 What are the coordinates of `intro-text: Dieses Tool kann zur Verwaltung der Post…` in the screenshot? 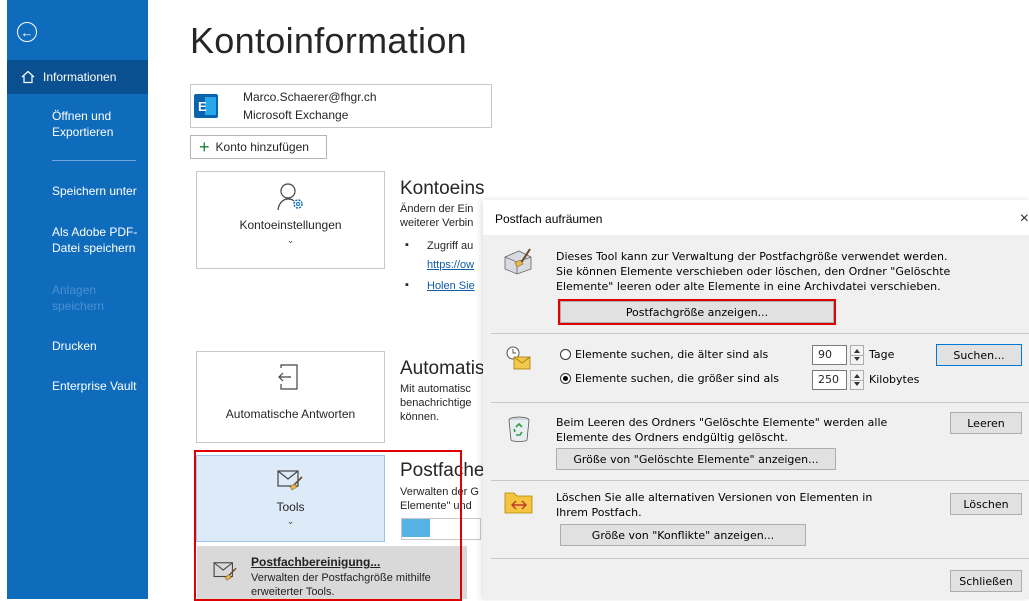 It's located at (753, 271).